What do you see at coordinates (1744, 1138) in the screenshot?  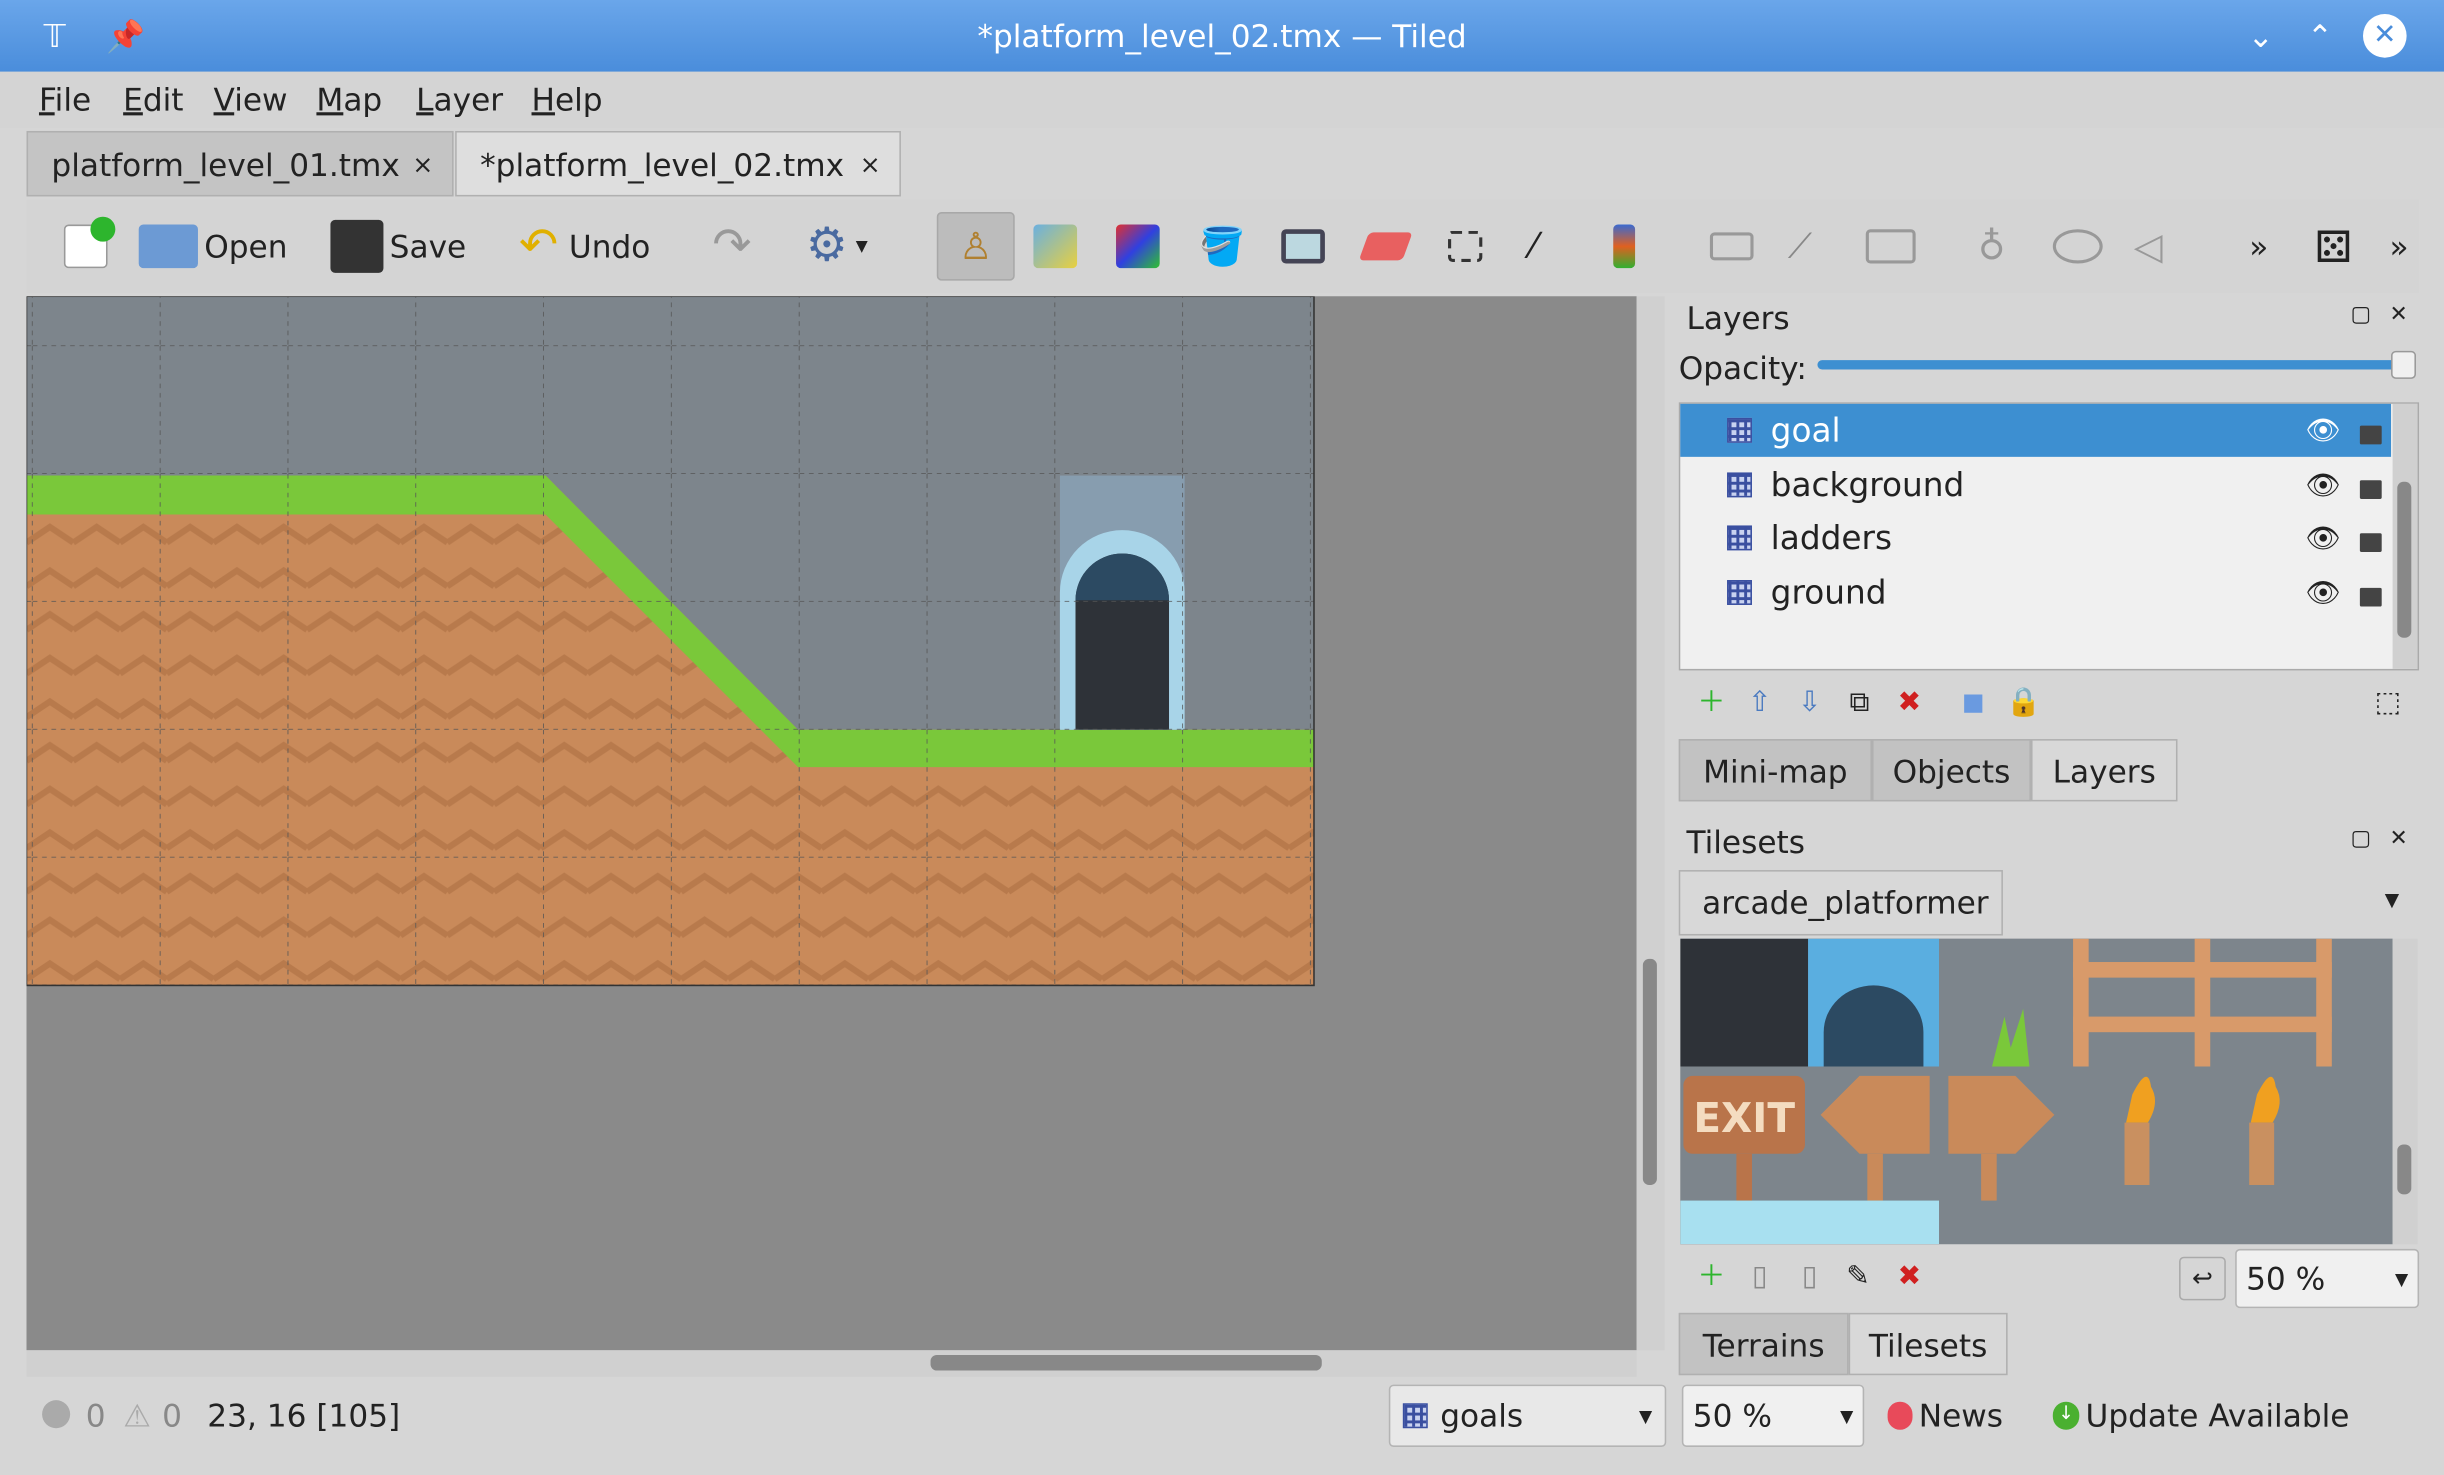 I see `tile-exit-sign: EXIT` at bounding box center [1744, 1138].